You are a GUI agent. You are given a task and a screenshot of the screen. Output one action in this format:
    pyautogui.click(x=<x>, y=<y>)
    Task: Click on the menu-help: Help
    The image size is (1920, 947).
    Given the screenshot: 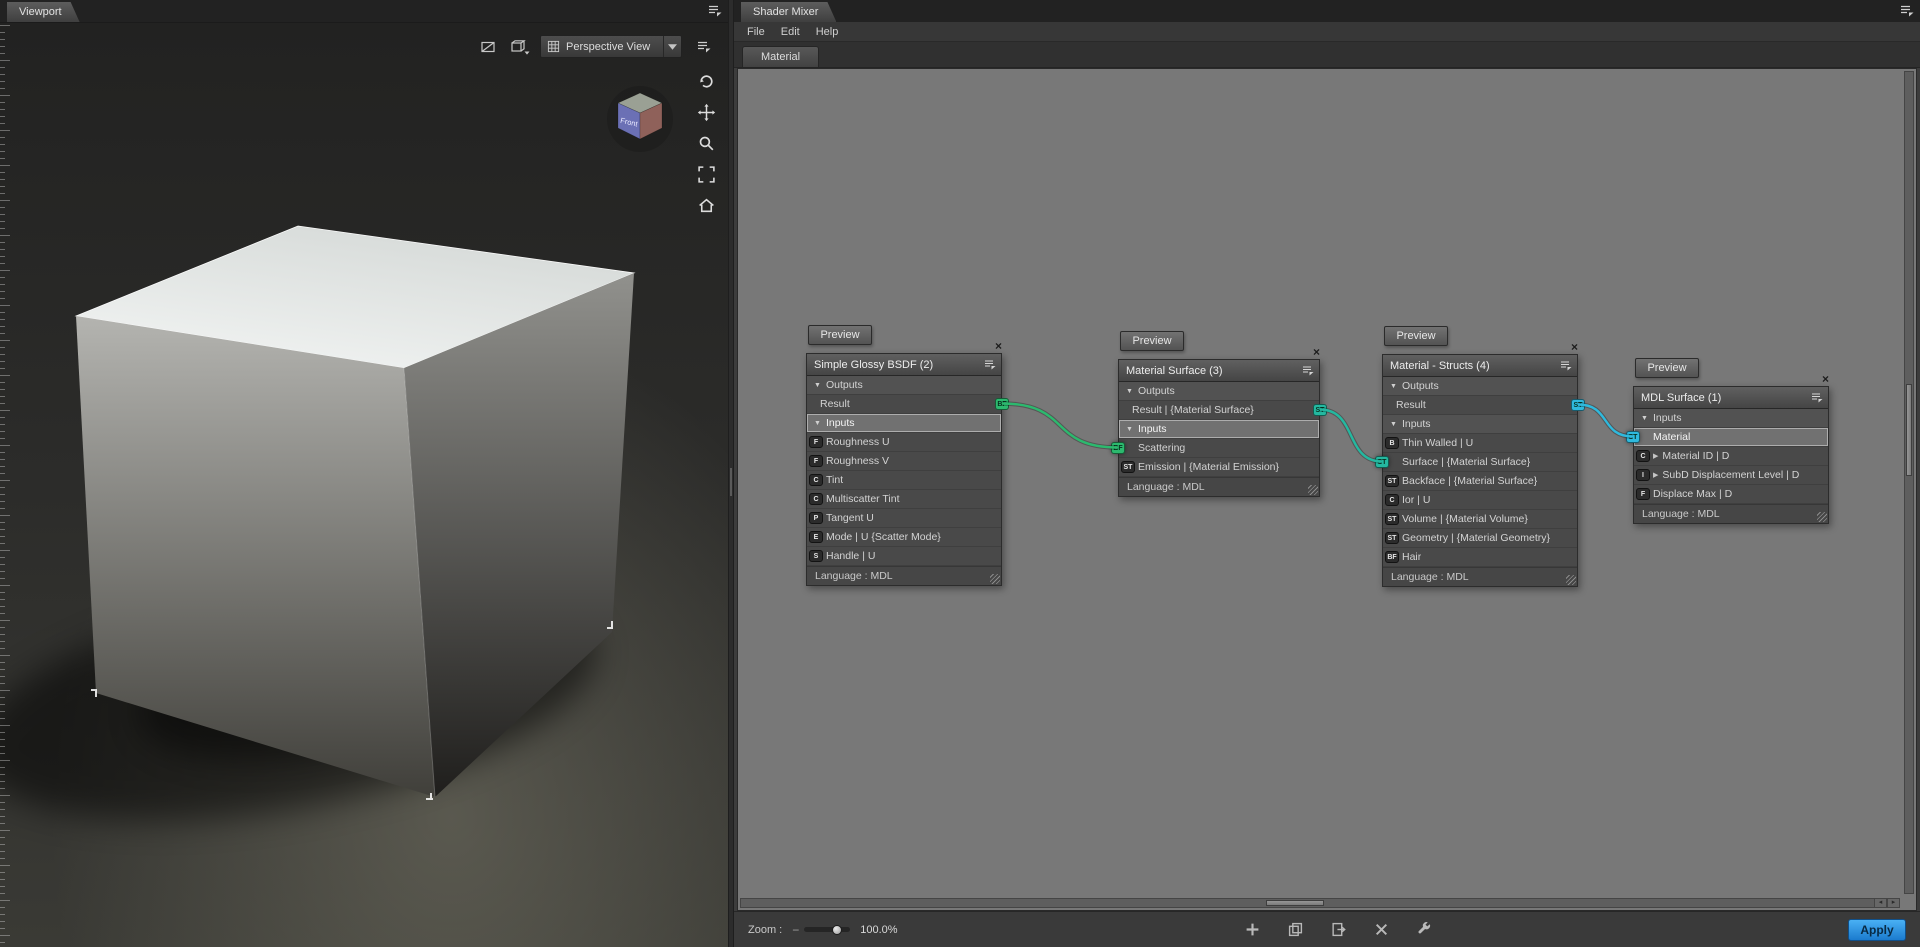 What is the action you would take?
    pyautogui.click(x=827, y=32)
    